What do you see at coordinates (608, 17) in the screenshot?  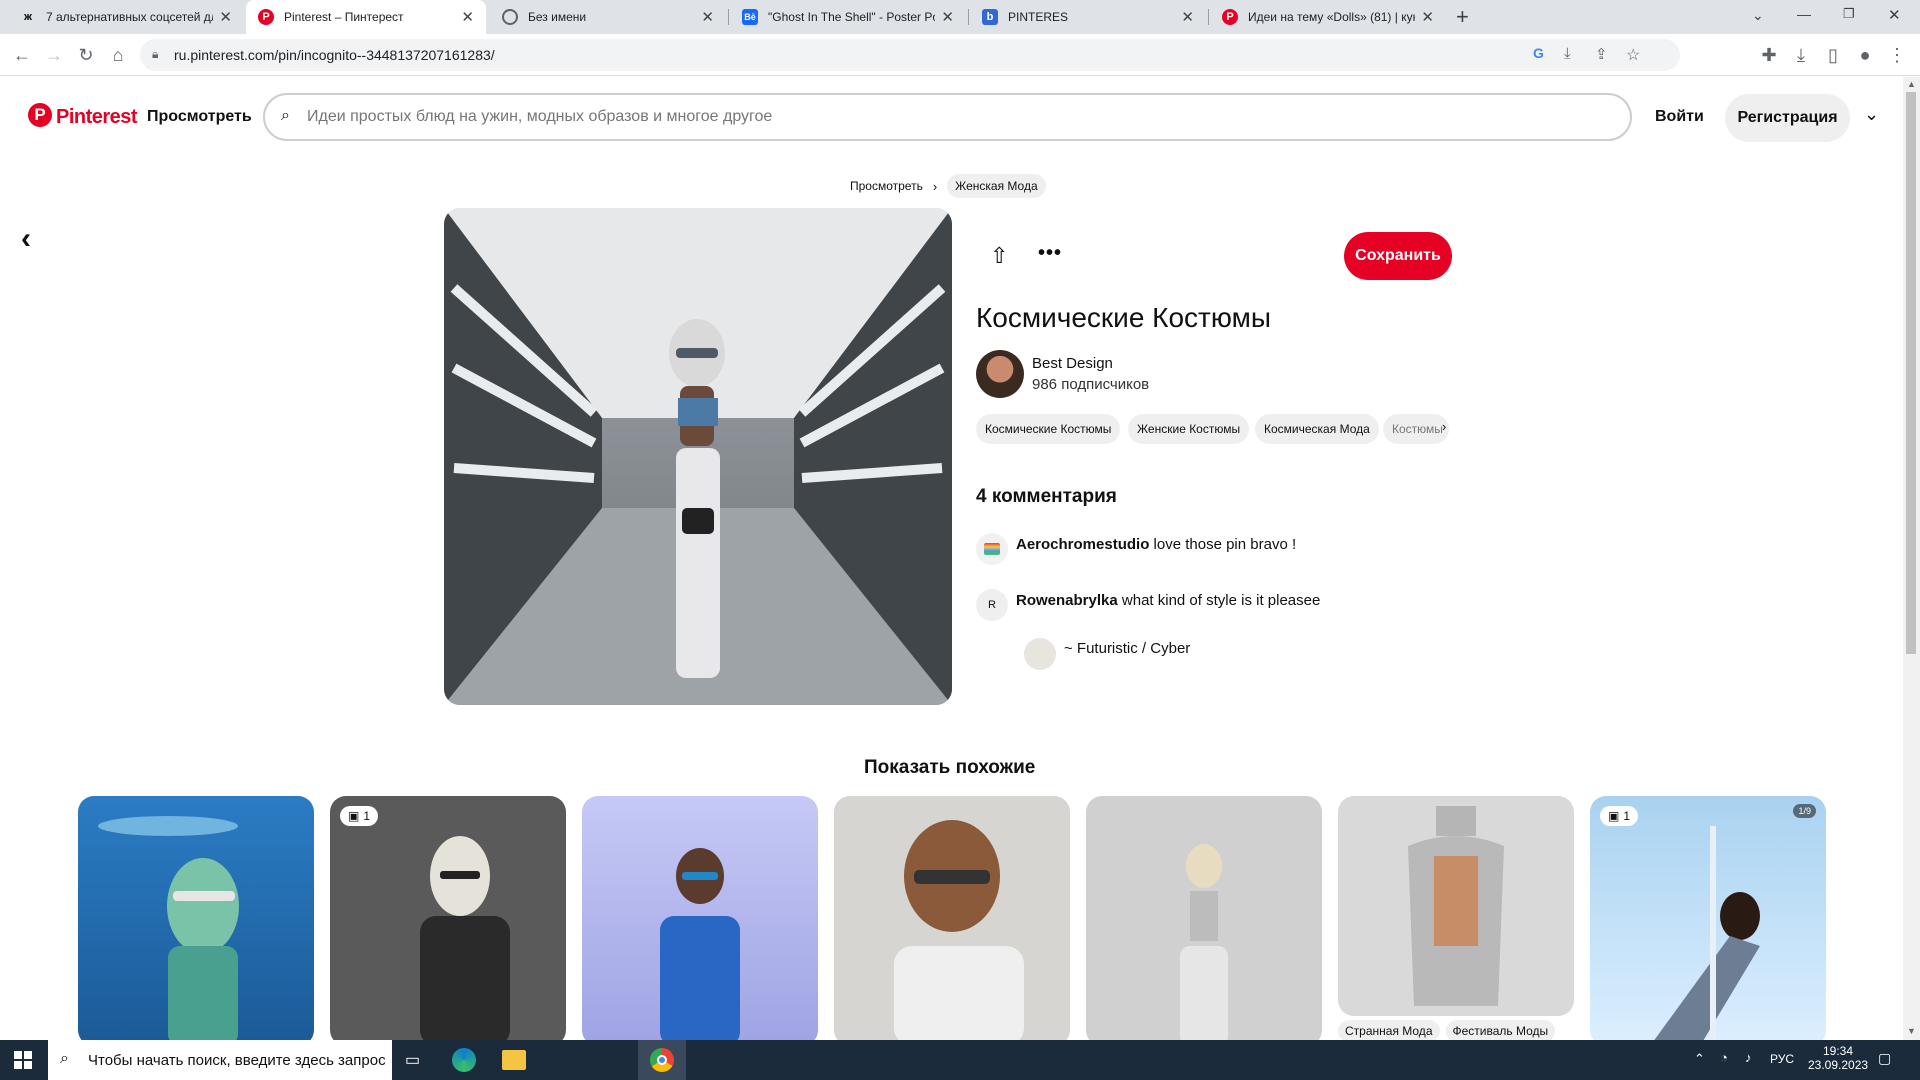 I see `browser-tab-3: g Без имени ✕` at bounding box center [608, 17].